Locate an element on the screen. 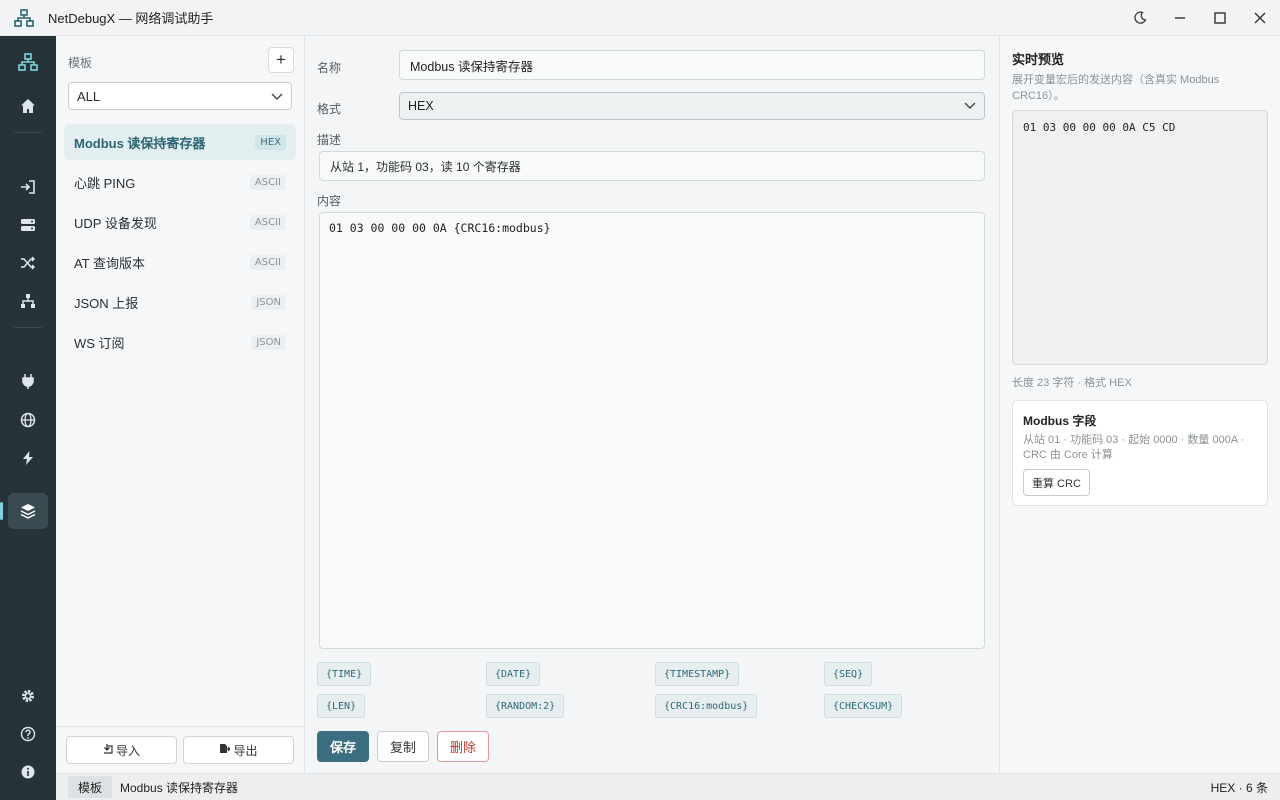  list-item: UDP 设备发现 ASCII is located at coordinates (180, 222).